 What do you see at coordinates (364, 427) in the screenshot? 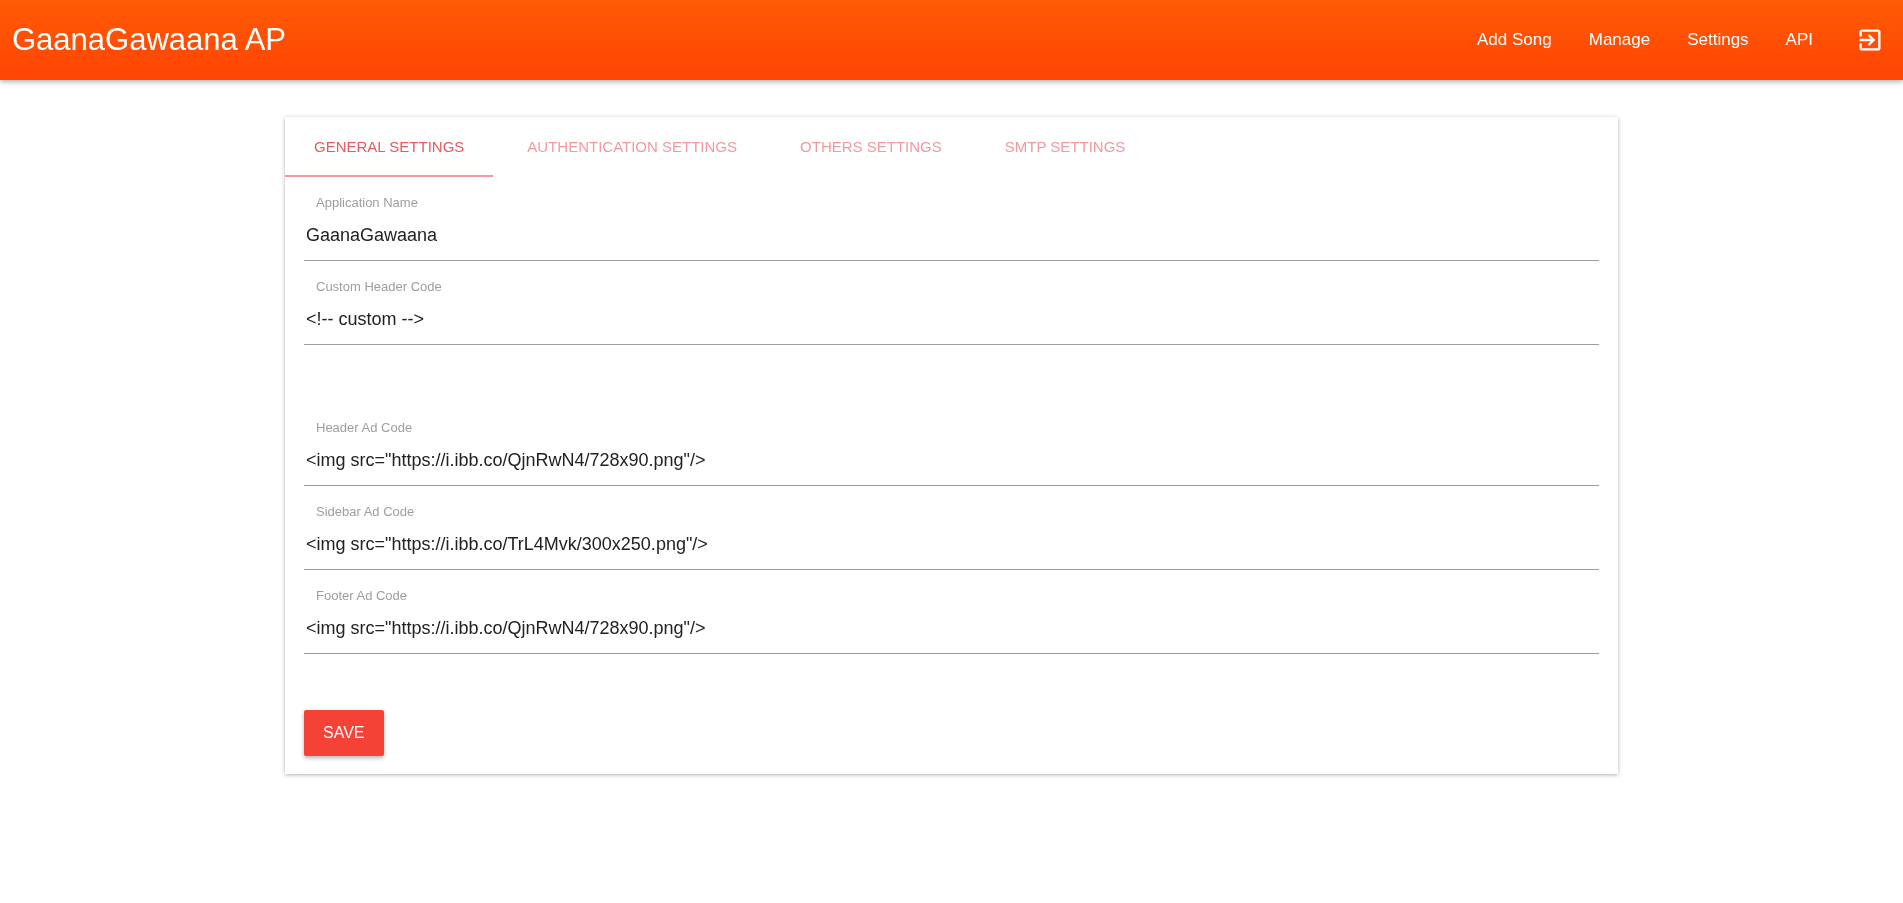
I see `field-label: Header Ad Code` at bounding box center [364, 427].